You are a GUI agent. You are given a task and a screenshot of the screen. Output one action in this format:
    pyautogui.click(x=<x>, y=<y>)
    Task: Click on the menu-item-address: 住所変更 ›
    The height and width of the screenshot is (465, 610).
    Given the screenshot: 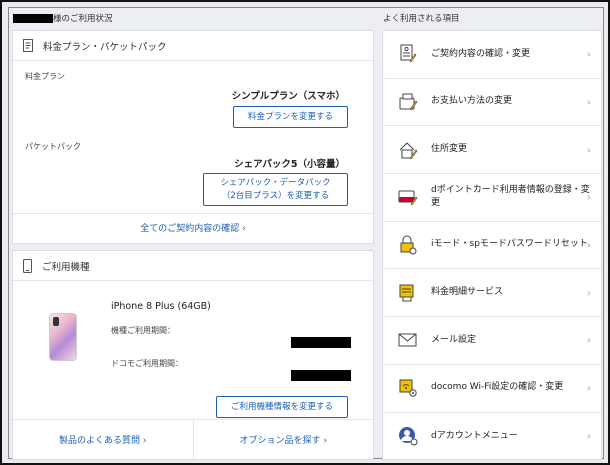 What is the action you would take?
    pyautogui.click(x=492, y=150)
    